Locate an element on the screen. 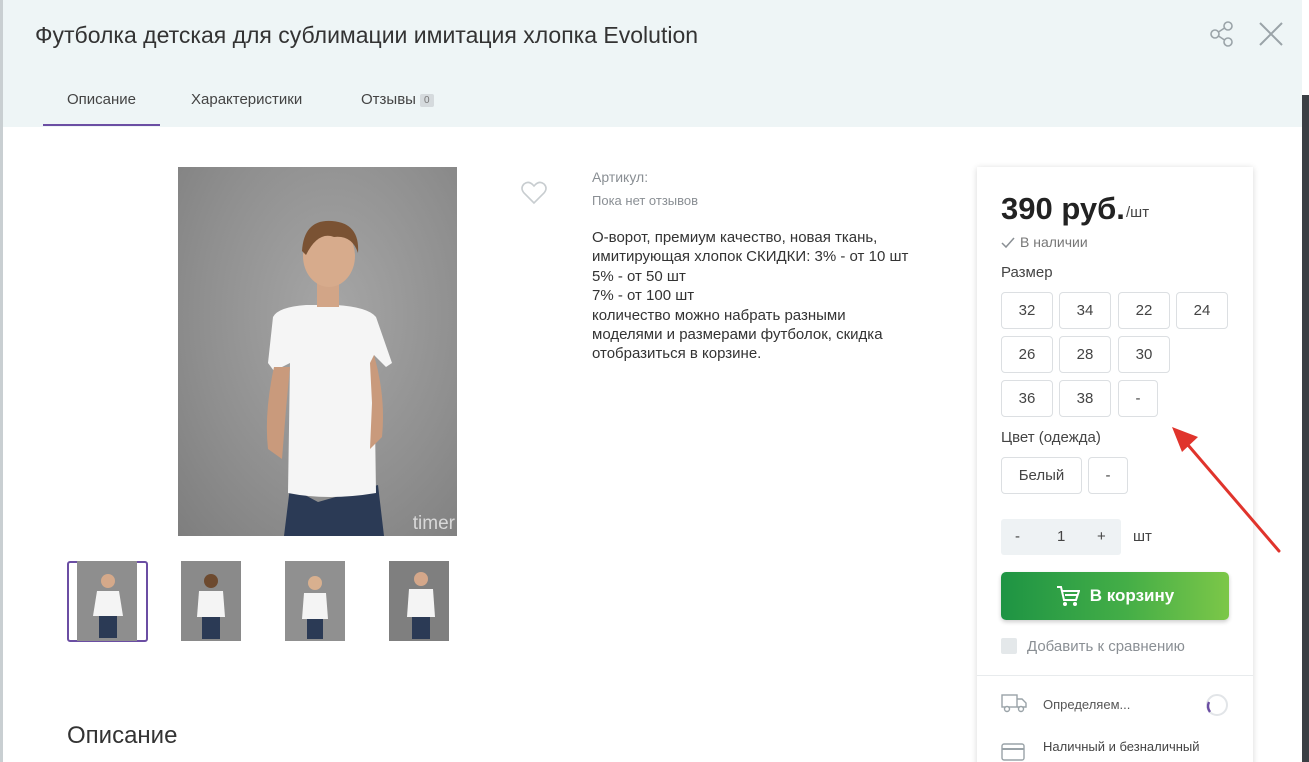  compare-checkbox: Добавить к сравнению is located at coordinates (1093, 646).